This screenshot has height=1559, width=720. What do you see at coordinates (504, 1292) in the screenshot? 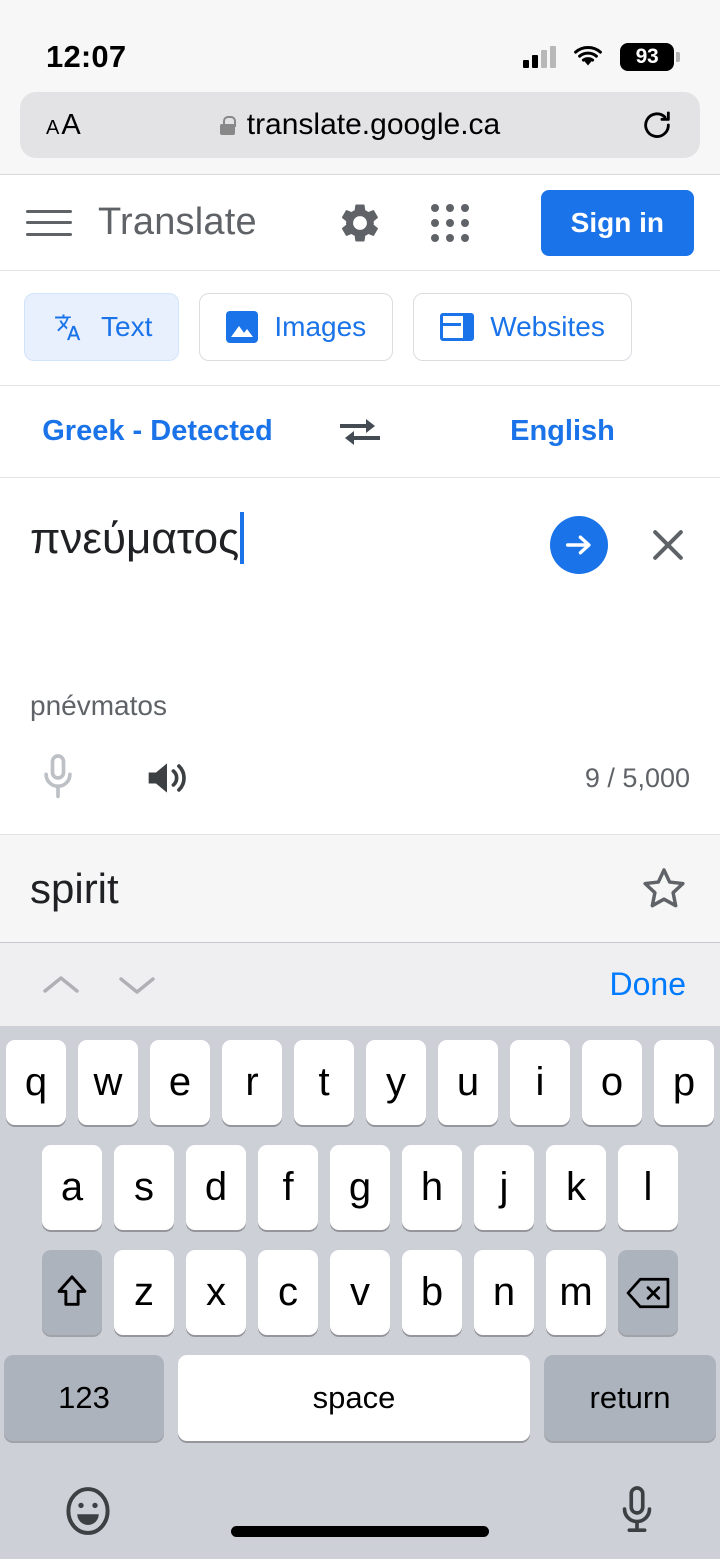
I see `key-n: n` at bounding box center [504, 1292].